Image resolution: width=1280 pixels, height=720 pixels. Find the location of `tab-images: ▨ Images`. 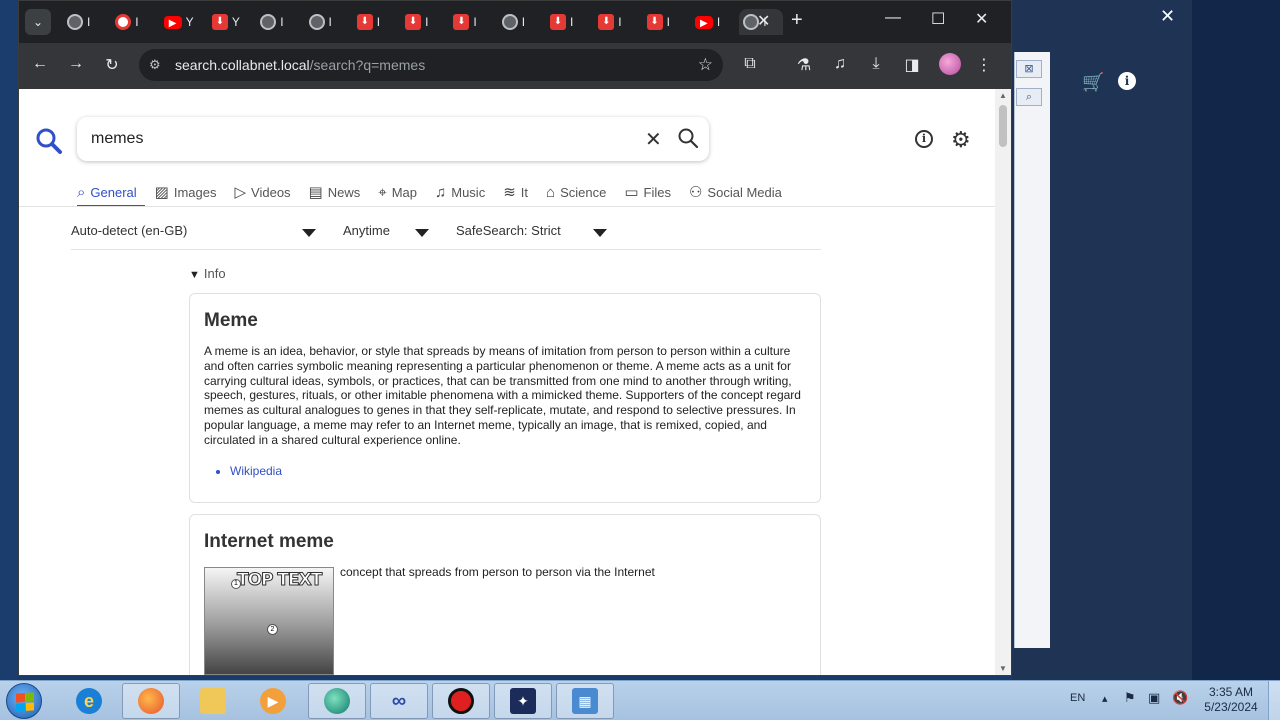

tab-images: ▨ Images is located at coordinates (186, 192).